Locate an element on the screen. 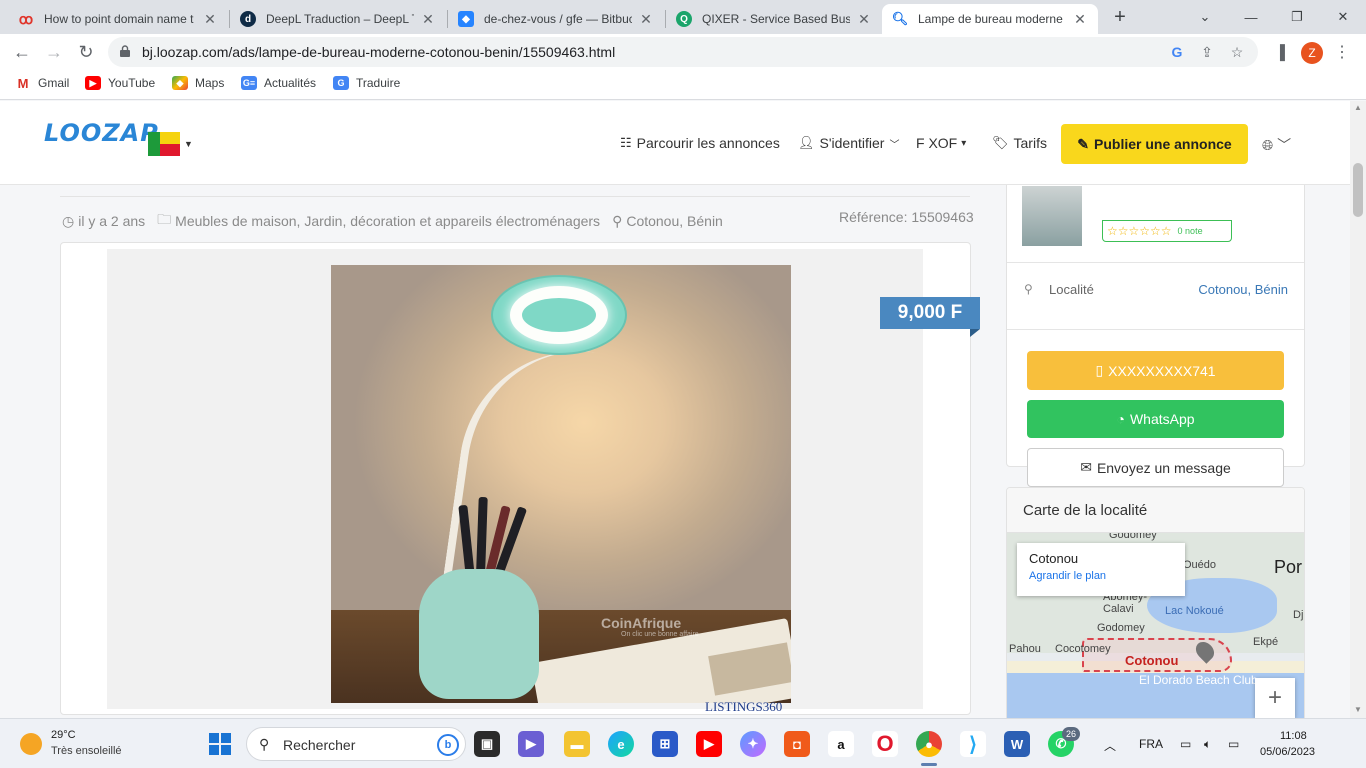  bookmark-maps: ◆ Maps is located at coordinates (198, 83).